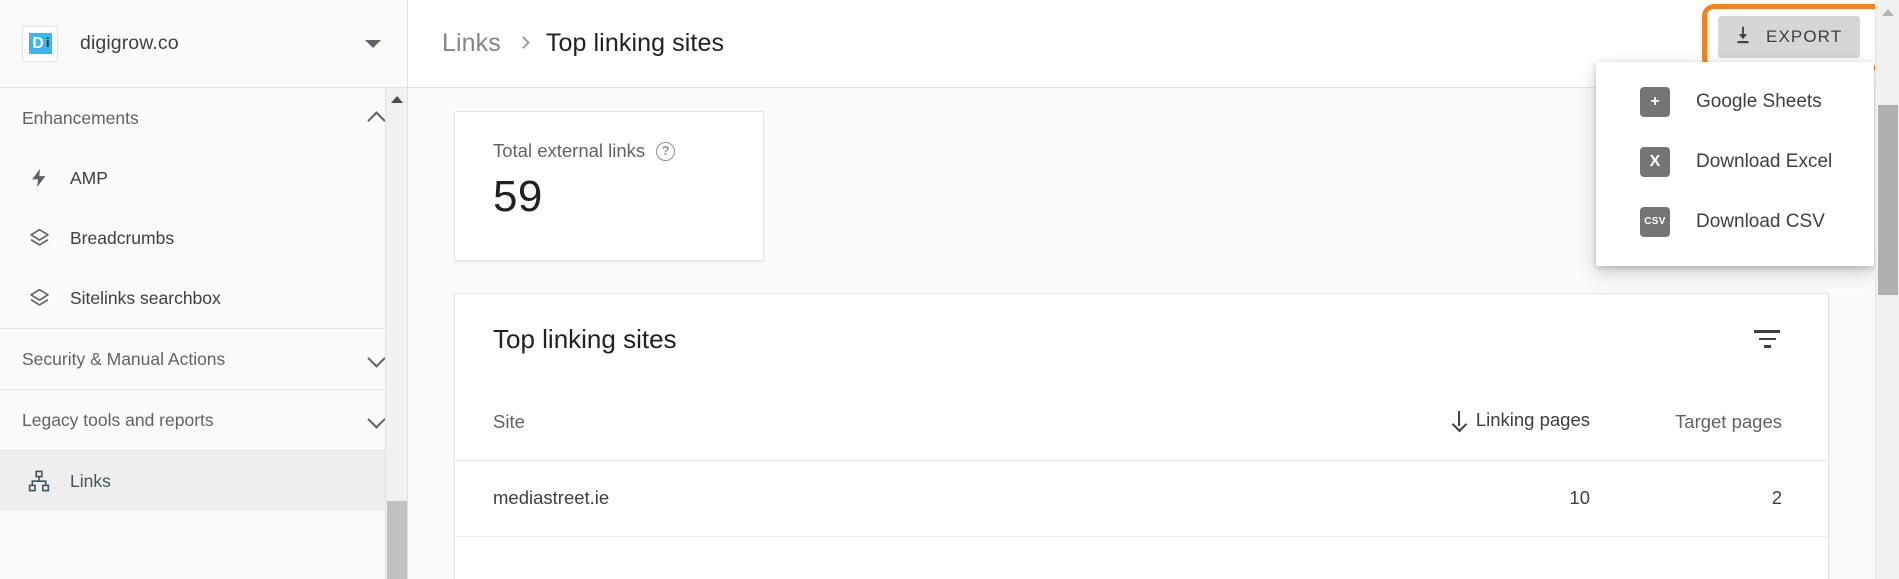 This screenshot has height=579, width=1899. Describe the element at coordinates (609, 186) in the screenshot. I see `total-external-links-card: Total external links ? 59` at that location.